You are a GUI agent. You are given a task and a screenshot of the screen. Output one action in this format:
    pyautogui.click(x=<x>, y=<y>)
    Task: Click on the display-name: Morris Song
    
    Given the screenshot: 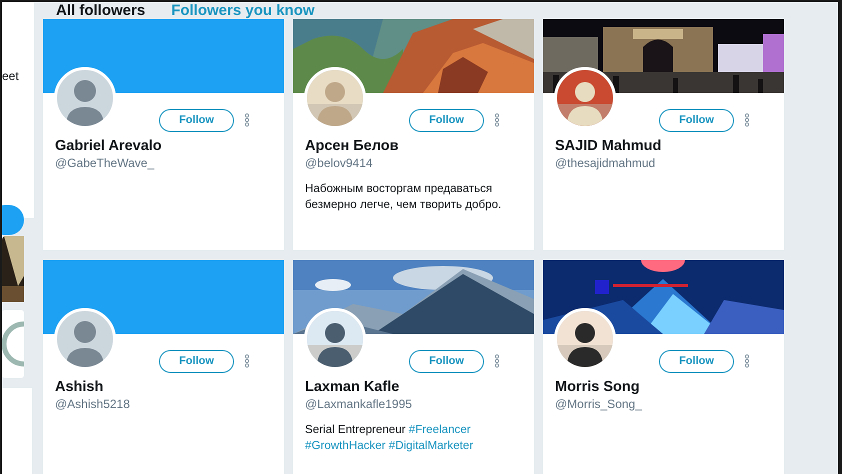 What is the action you would take?
    pyautogui.click(x=598, y=387)
    